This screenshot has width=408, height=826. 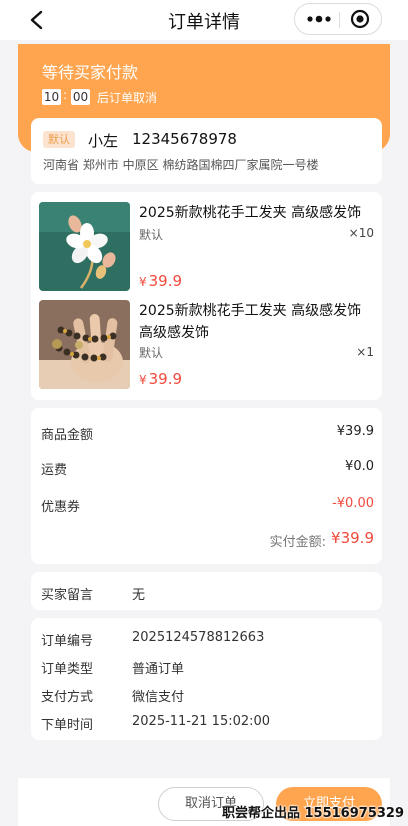 What do you see at coordinates (319, 19) in the screenshot?
I see `more-dots-icon` at bounding box center [319, 19].